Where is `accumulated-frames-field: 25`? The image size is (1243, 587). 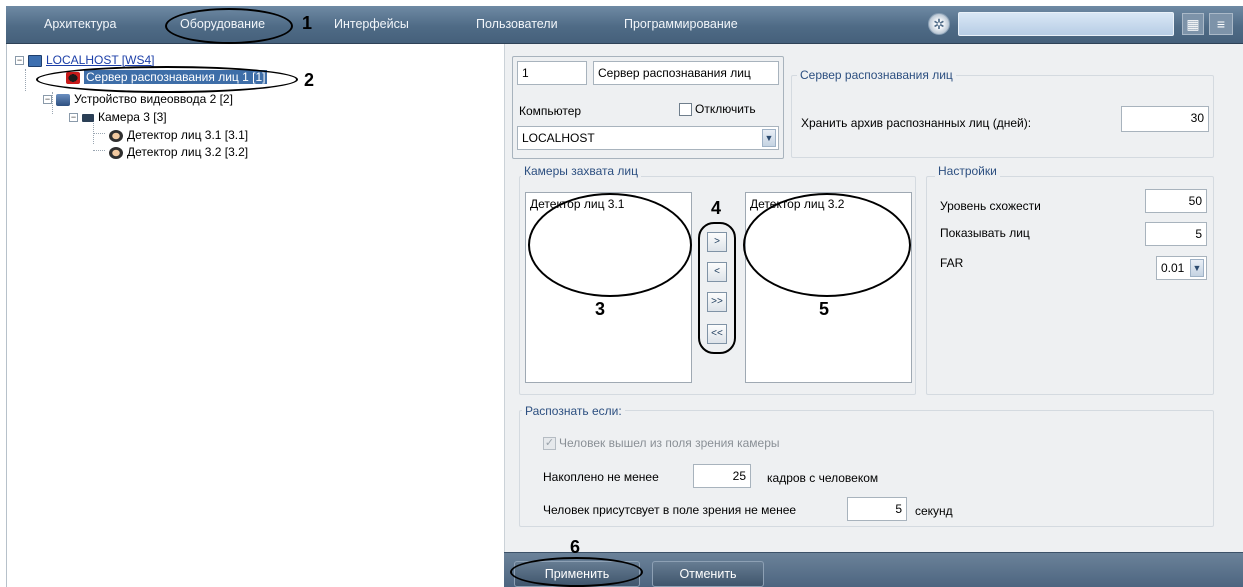 accumulated-frames-field: 25 is located at coordinates (722, 476).